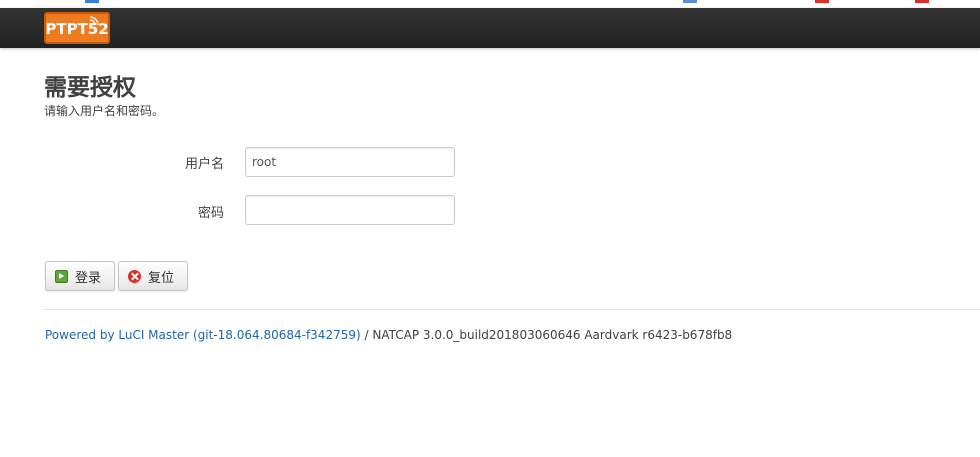 This screenshot has height=457, width=980. I want to click on username-label: 用户名, so click(204, 164).